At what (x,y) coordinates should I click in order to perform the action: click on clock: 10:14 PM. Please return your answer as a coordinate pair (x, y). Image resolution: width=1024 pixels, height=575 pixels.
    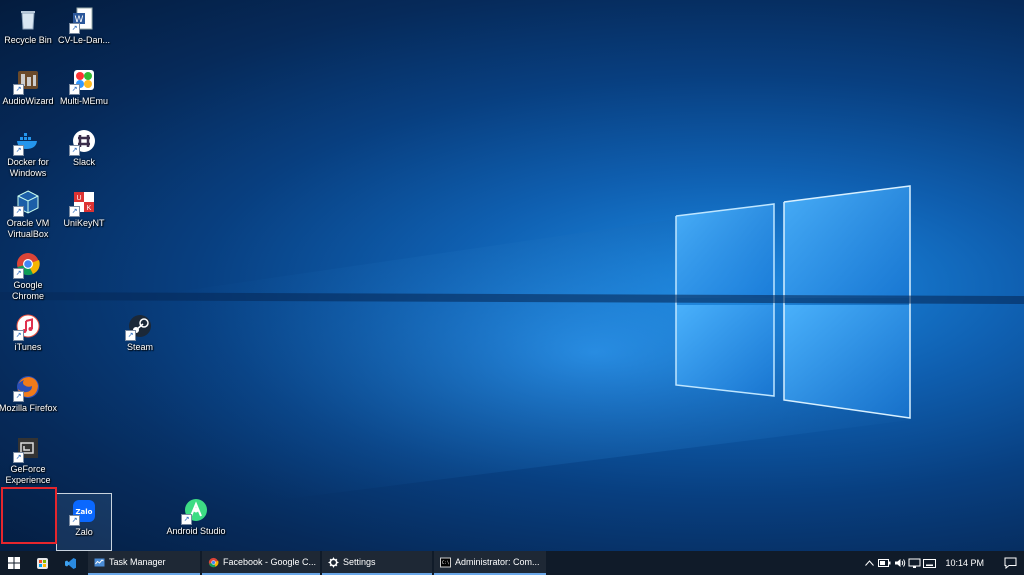
    Looking at the image, I should click on (966, 563).